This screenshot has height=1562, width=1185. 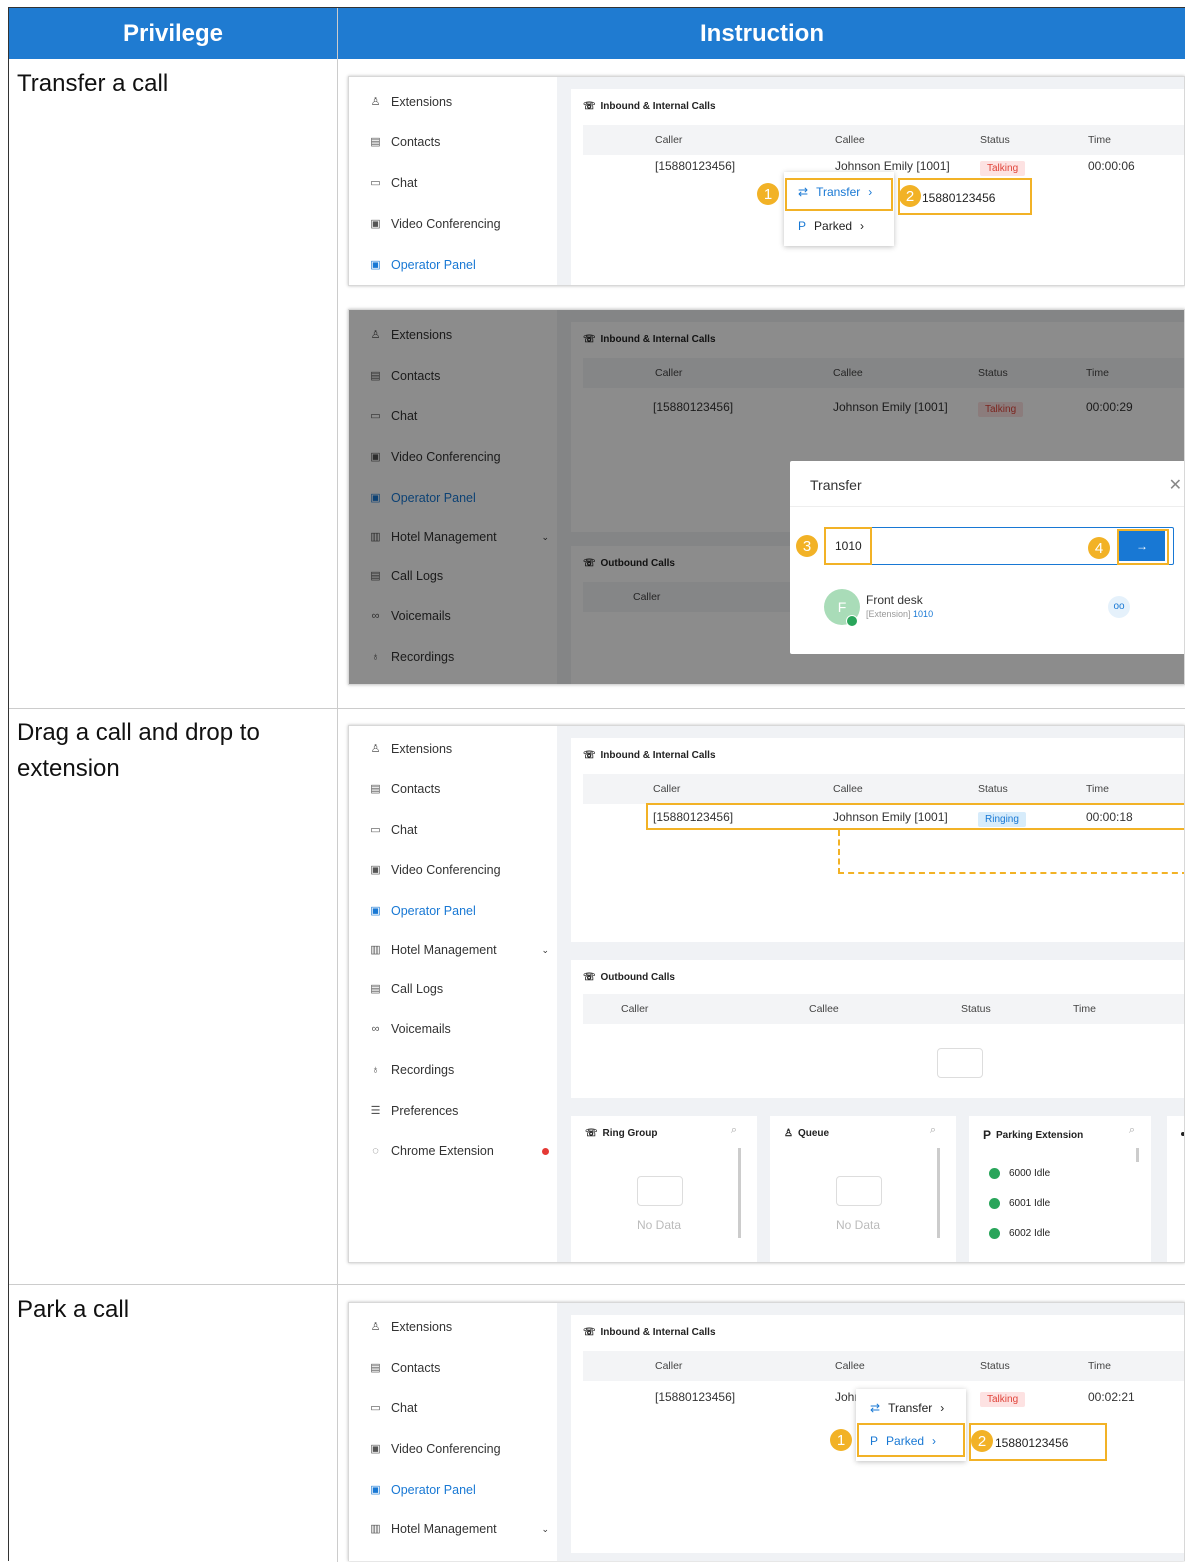 What do you see at coordinates (807, 1133) in the screenshot?
I see `queue-title: ♙ Queue` at bounding box center [807, 1133].